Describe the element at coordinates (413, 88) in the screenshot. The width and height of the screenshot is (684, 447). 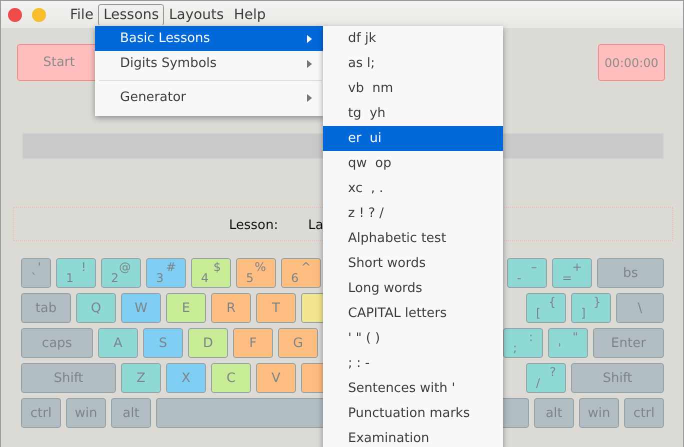
I see `menu-item: vb nm` at that location.